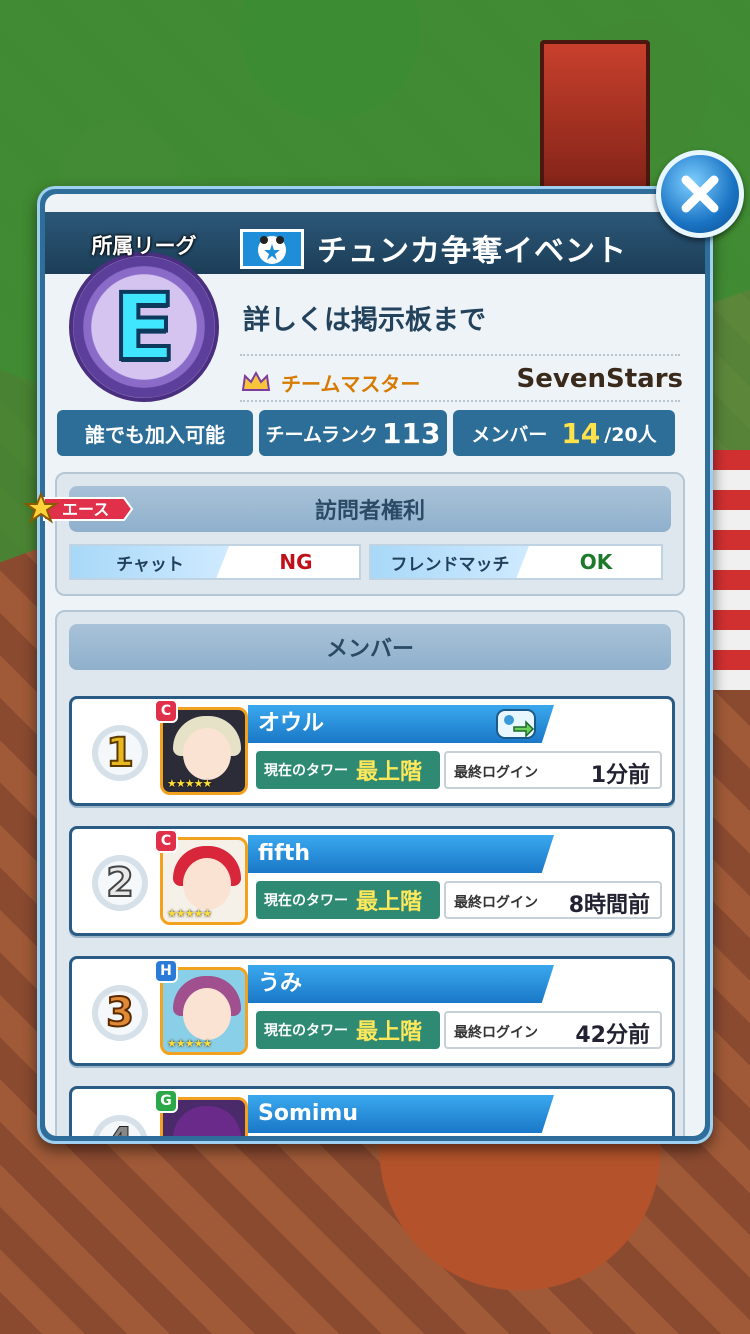  I want to click on member-name: fifth, so click(401, 854).